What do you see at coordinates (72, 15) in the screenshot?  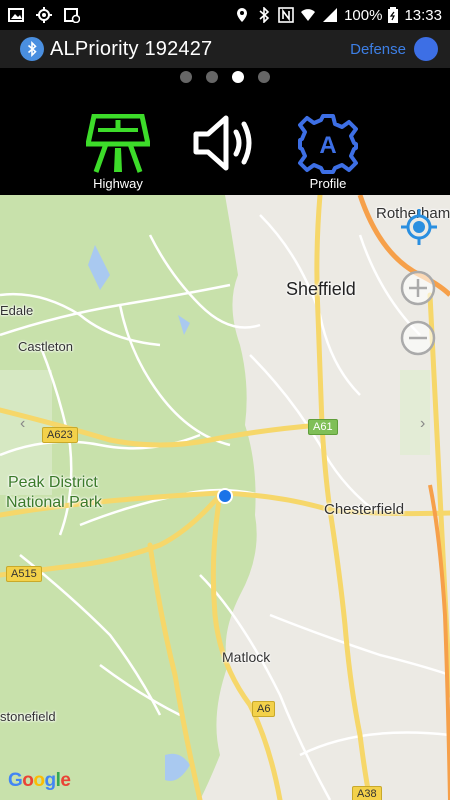 I see `calendar-icon` at bounding box center [72, 15].